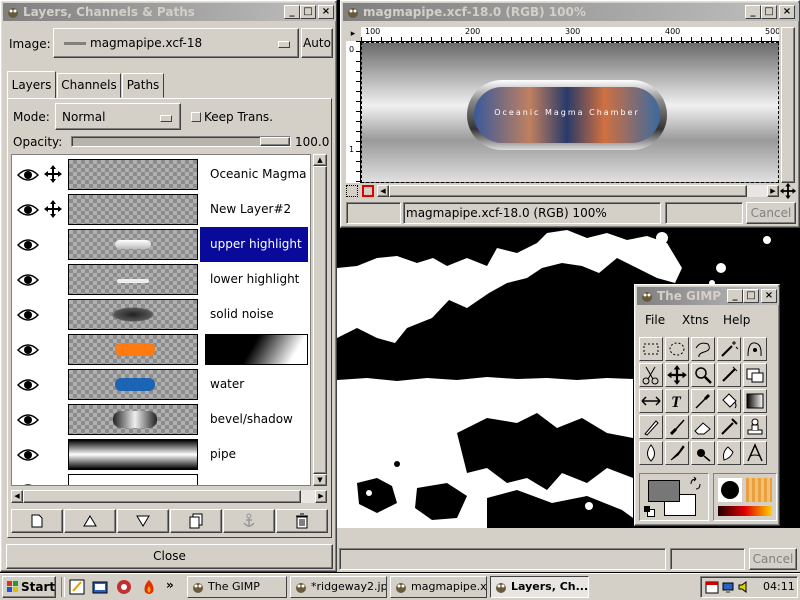  Describe the element at coordinates (712, 587) in the screenshot. I see `tray-scheduler-icon` at that location.